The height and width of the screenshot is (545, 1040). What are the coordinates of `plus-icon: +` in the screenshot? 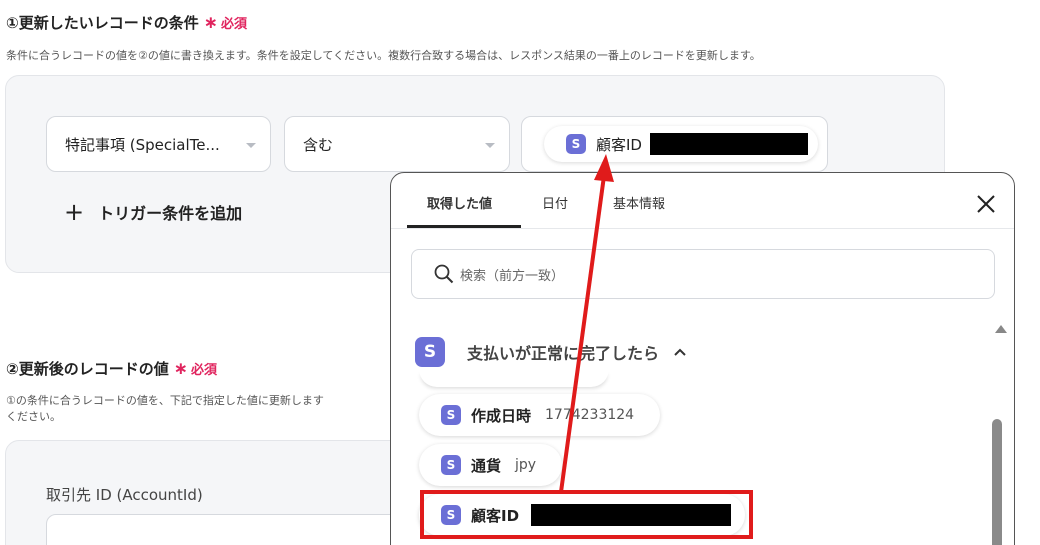 It's located at (74, 212).